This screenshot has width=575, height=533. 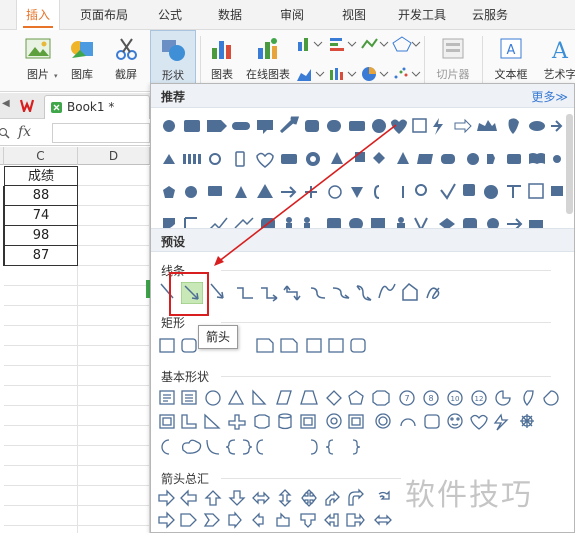 What do you see at coordinates (185, 377) in the screenshot?
I see `basic-shapes-label: 基本形状` at bounding box center [185, 377].